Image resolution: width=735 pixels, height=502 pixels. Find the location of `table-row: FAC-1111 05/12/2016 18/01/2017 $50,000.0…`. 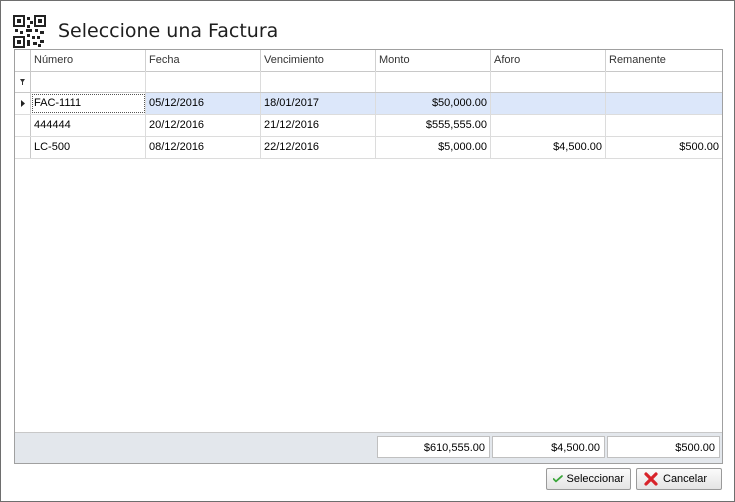

table-row: FAC-1111 05/12/2016 18/01/2017 $50,000.0… is located at coordinates (368, 104).